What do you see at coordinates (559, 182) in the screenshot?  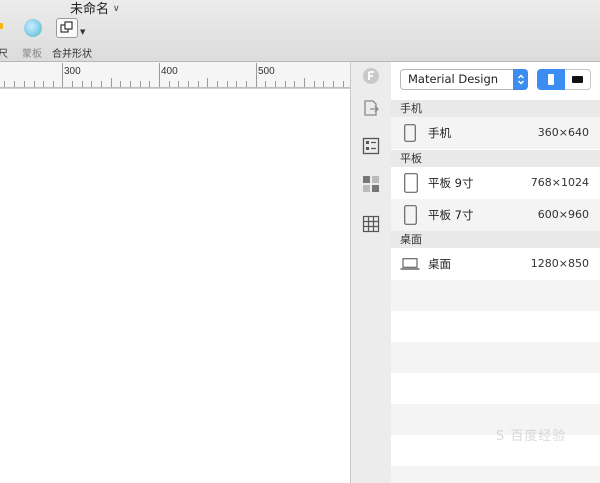 I see `device-size: 768×1024` at bounding box center [559, 182].